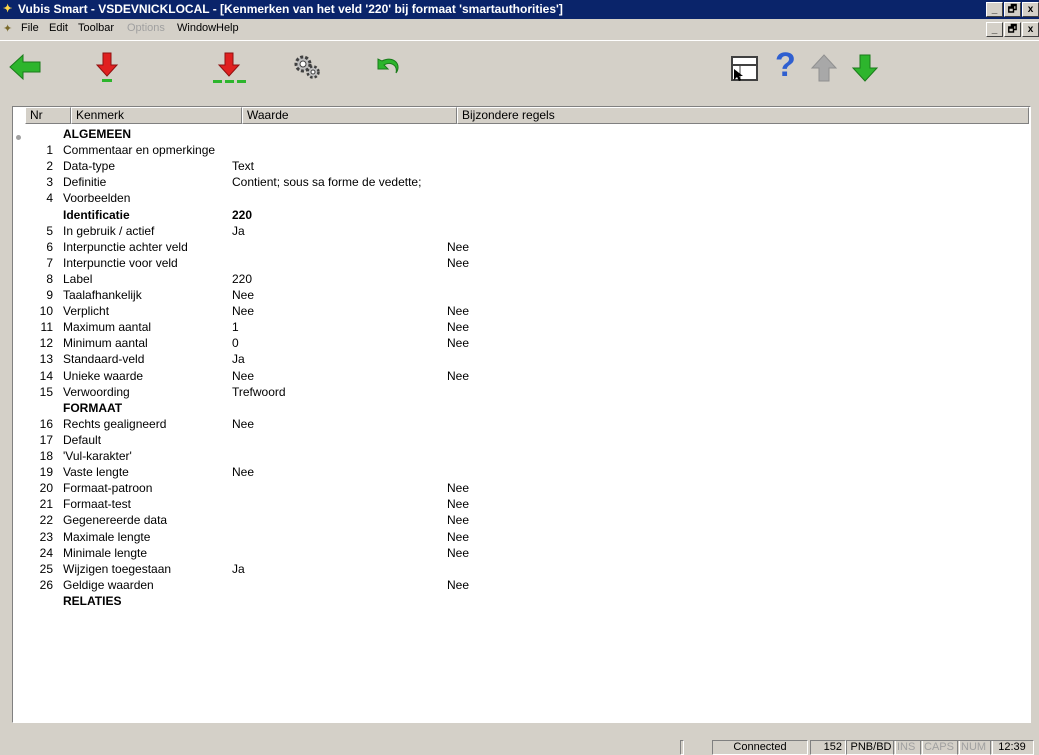 This screenshot has height=755, width=1039. What do you see at coordinates (46, 375) in the screenshot?
I see `row-nr: 14` at bounding box center [46, 375].